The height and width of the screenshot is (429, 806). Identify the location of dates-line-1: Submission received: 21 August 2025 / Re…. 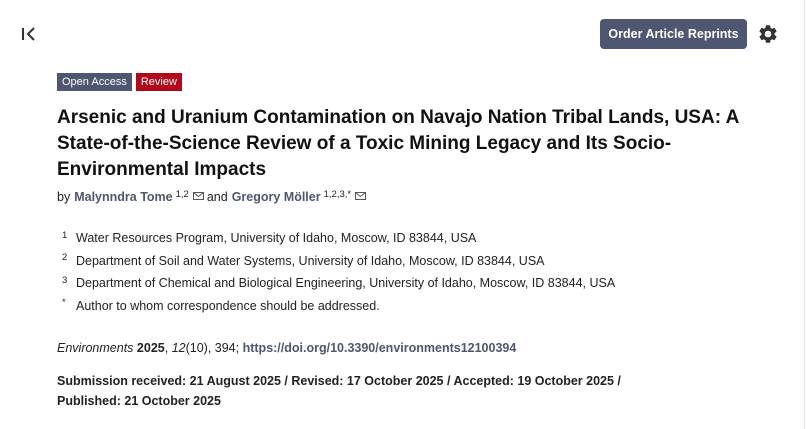
(339, 381).